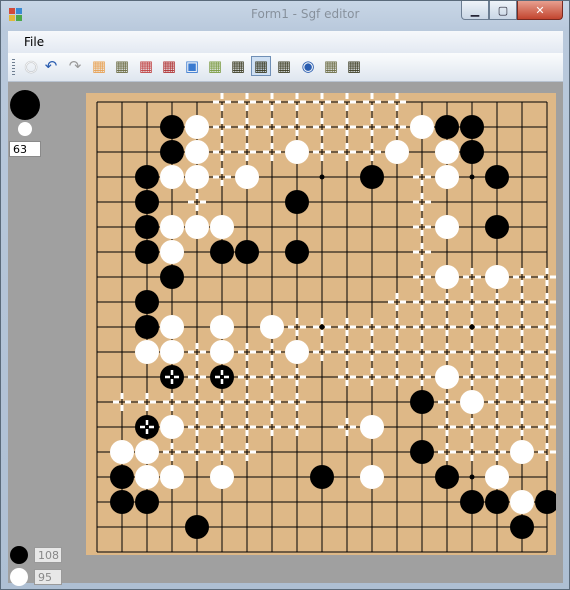  I want to click on next-player-stone, so click(25, 129).